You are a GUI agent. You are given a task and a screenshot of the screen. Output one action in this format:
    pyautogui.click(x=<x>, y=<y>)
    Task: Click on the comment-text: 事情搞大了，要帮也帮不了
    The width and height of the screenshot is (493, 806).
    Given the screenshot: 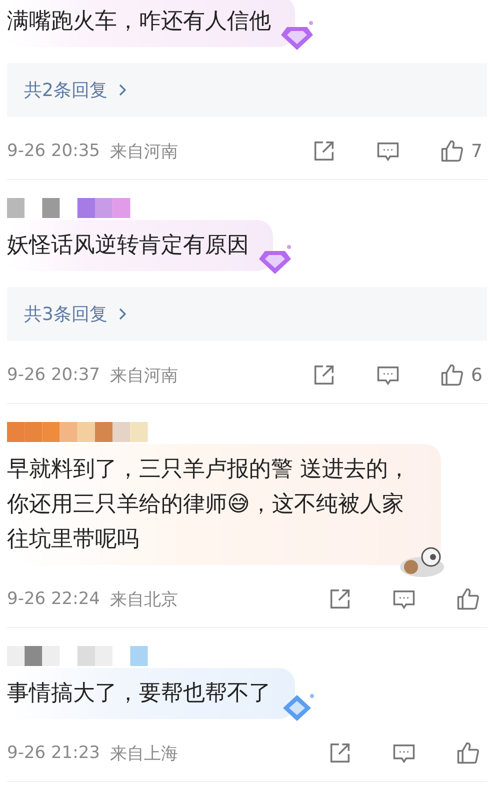 What is the action you would take?
    pyautogui.click(x=139, y=694)
    